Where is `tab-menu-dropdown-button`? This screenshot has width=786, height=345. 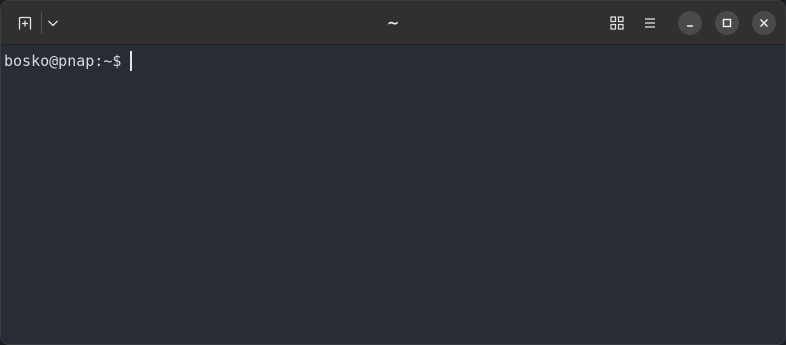
tab-menu-dropdown-button is located at coordinates (53, 23).